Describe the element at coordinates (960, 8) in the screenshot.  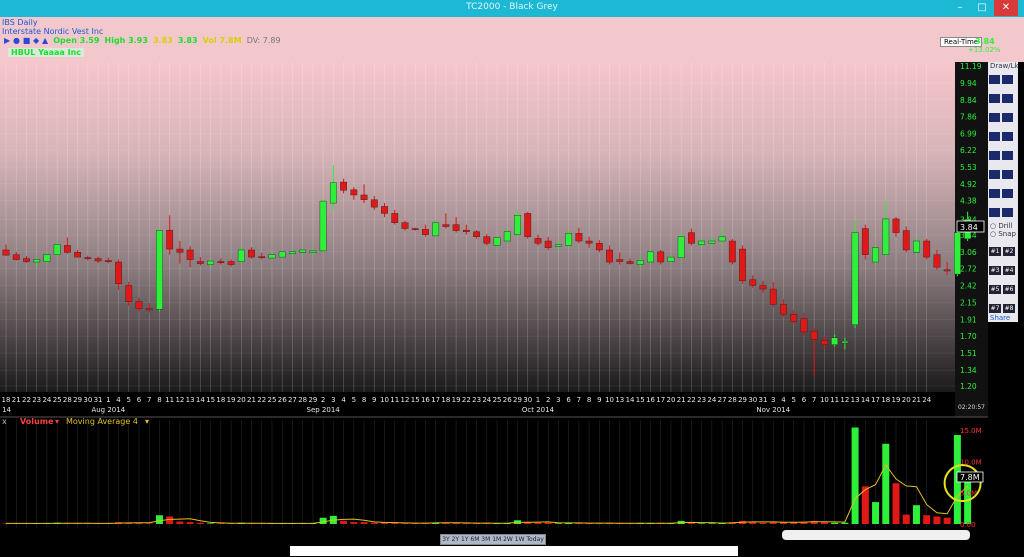
I see `minimize-button: –` at that location.